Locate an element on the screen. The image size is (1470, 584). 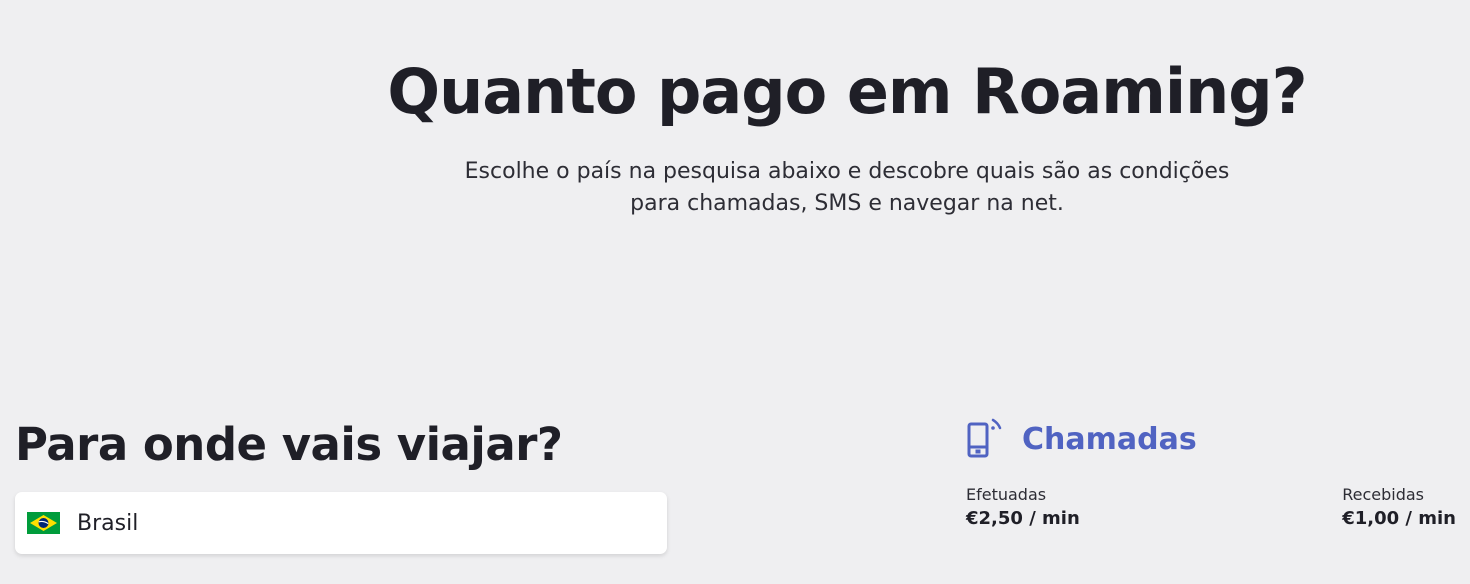
brazil-flag-icon is located at coordinates (43, 523).